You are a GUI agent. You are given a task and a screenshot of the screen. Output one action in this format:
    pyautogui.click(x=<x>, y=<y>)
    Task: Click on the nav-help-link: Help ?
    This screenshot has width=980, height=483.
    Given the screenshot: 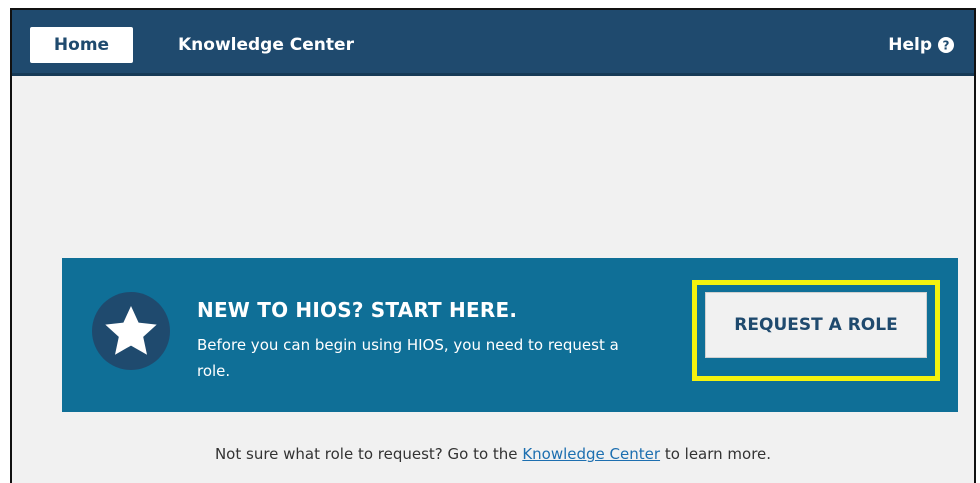 What is the action you would take?
    pyautogui.click(x=921, y=45)
    